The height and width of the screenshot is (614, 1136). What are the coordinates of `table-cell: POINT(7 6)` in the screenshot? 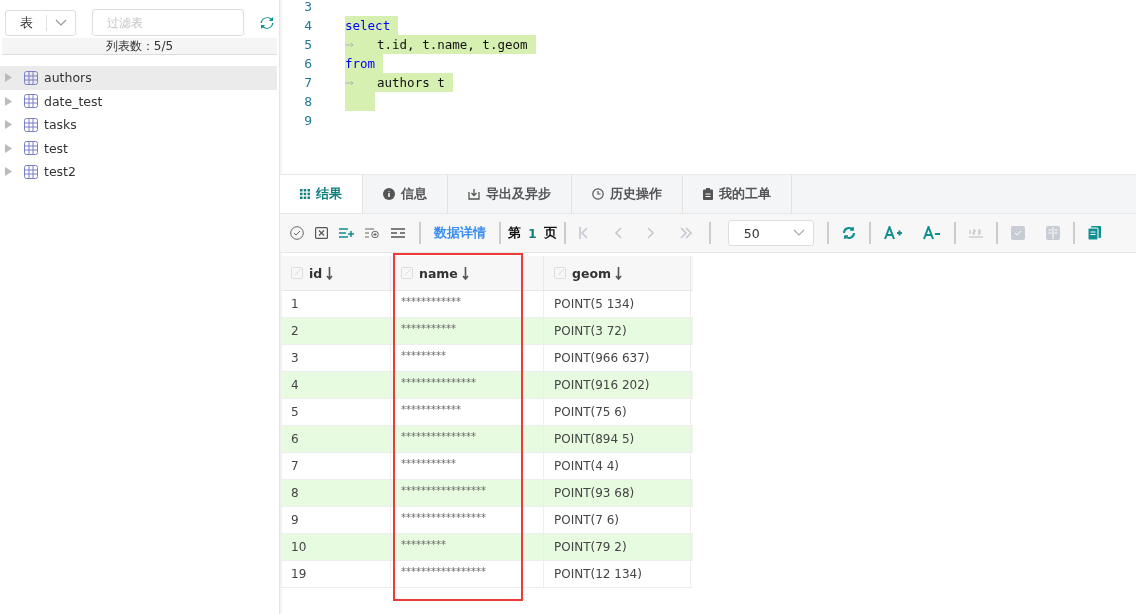 It's located at (617, 520).